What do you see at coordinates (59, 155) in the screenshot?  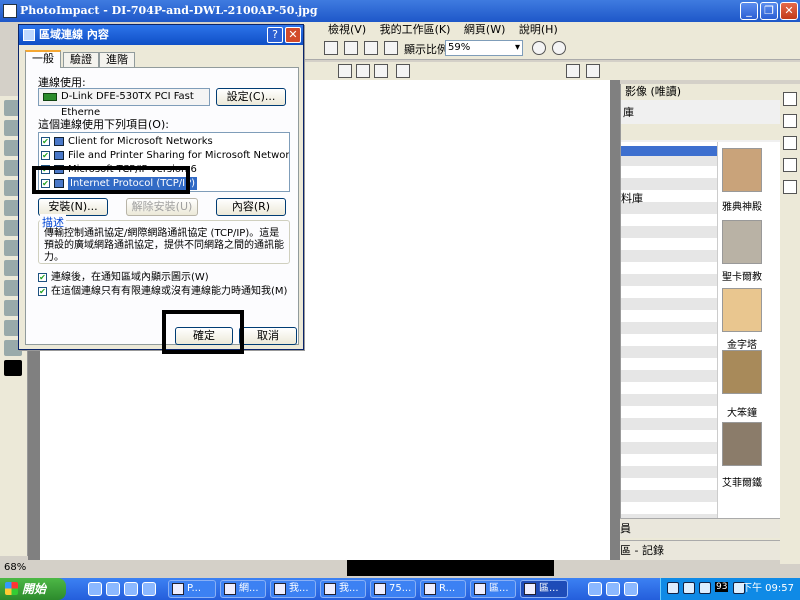 I see `printer-sharing-icon` at bounding box center [59, 155].